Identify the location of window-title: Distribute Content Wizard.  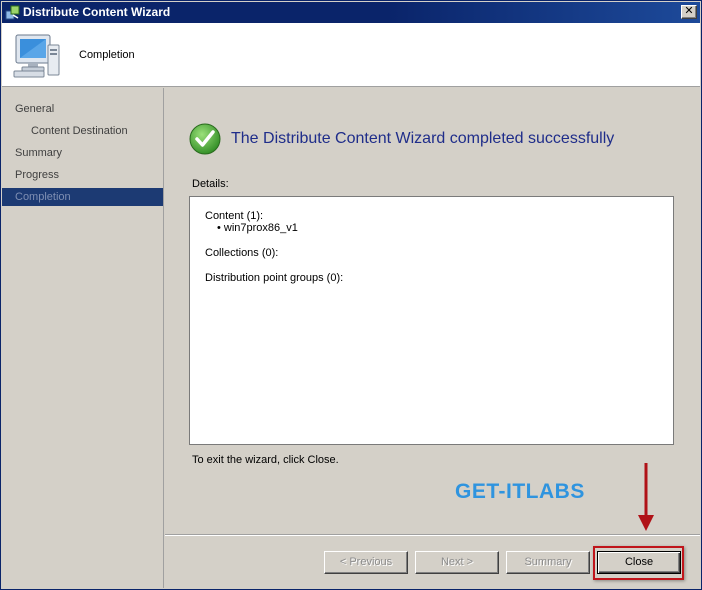
(97, 12).